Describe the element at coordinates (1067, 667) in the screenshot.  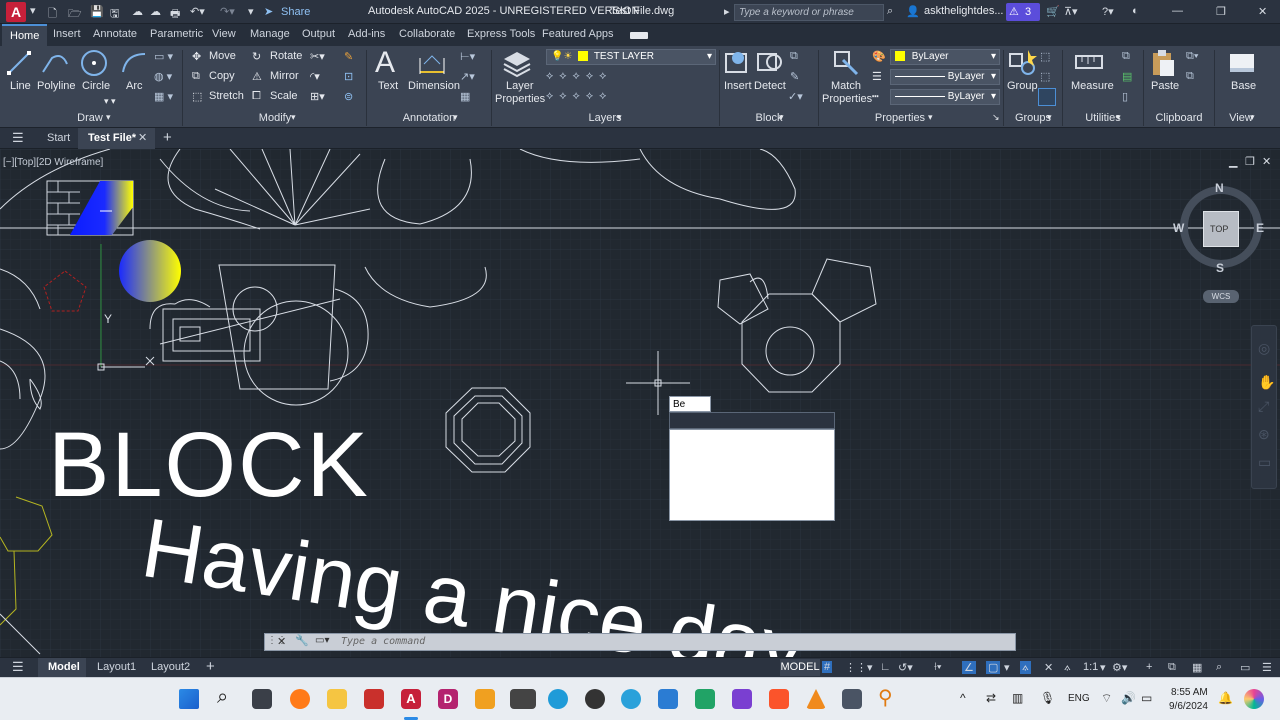
I see `annotation-scale-icon: ⟑` at that location.